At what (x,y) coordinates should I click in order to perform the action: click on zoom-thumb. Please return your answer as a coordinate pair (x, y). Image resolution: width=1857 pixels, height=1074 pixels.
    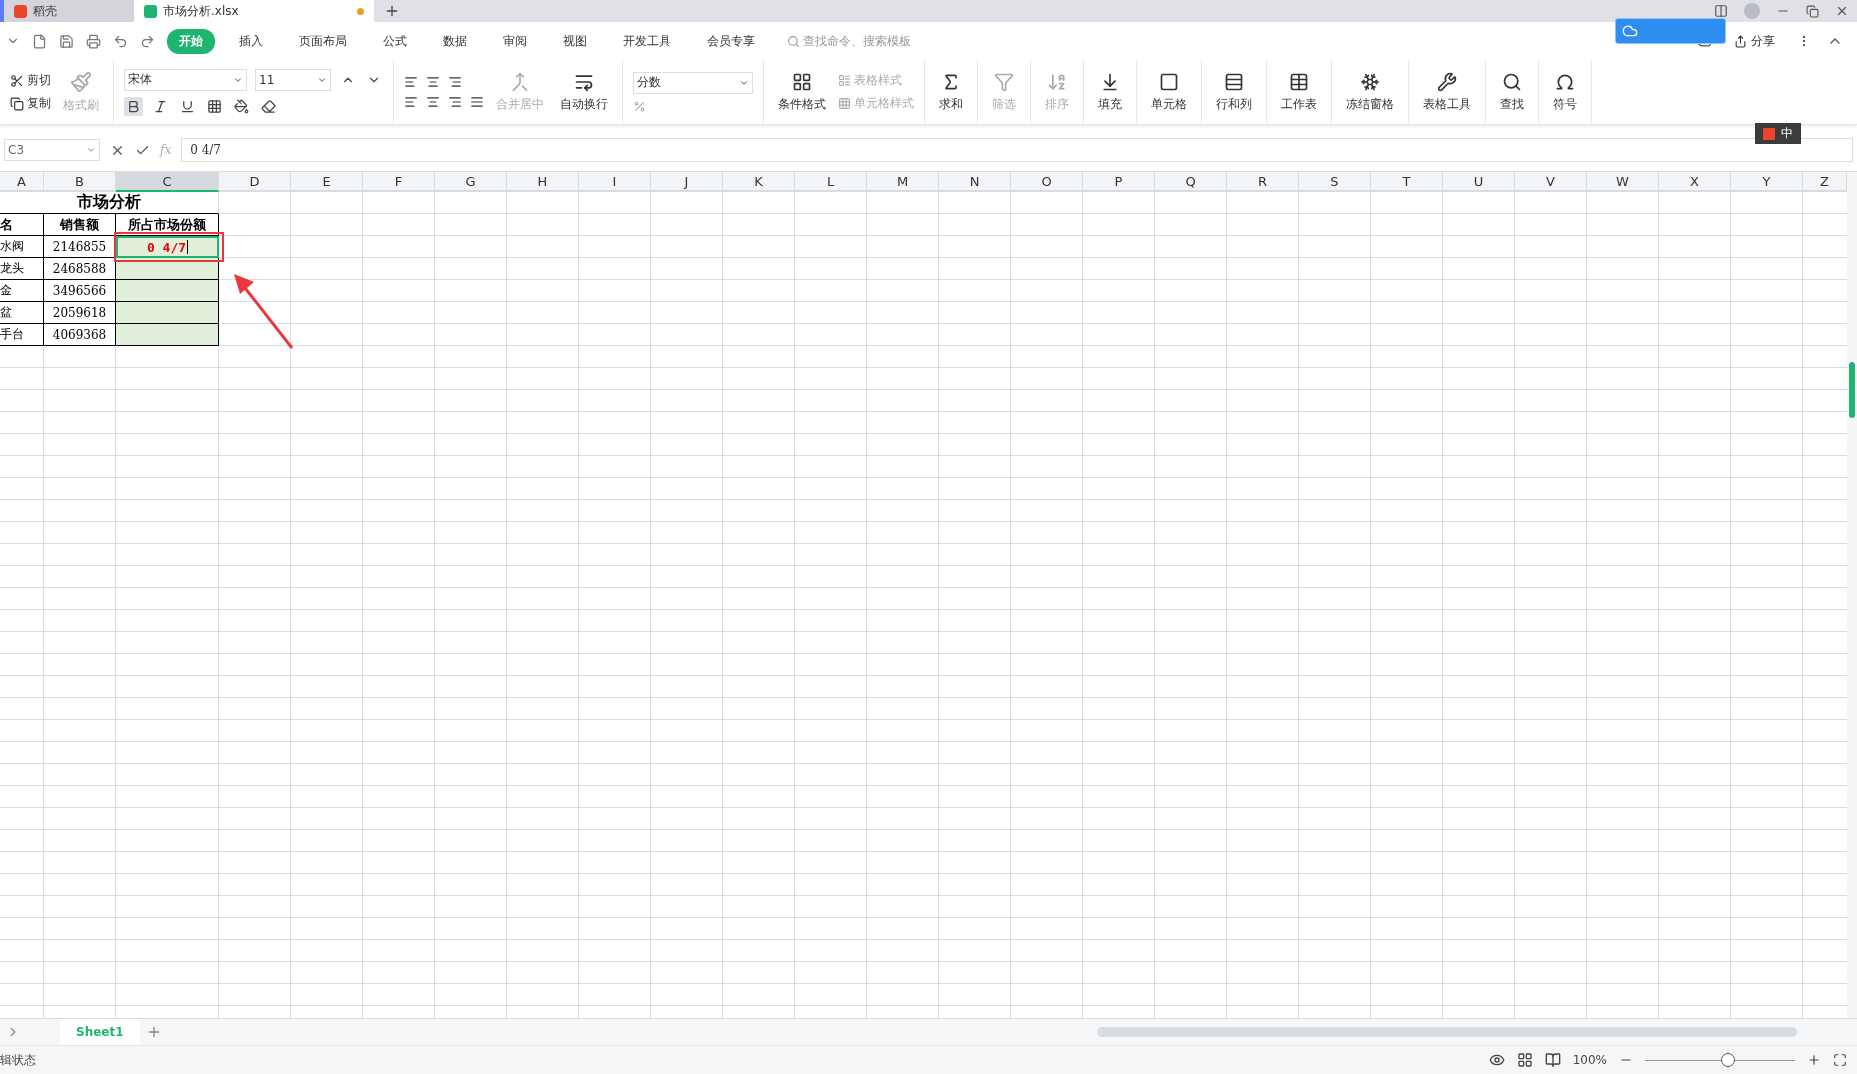
    Looking at the image, I should click on (1727, 1060).